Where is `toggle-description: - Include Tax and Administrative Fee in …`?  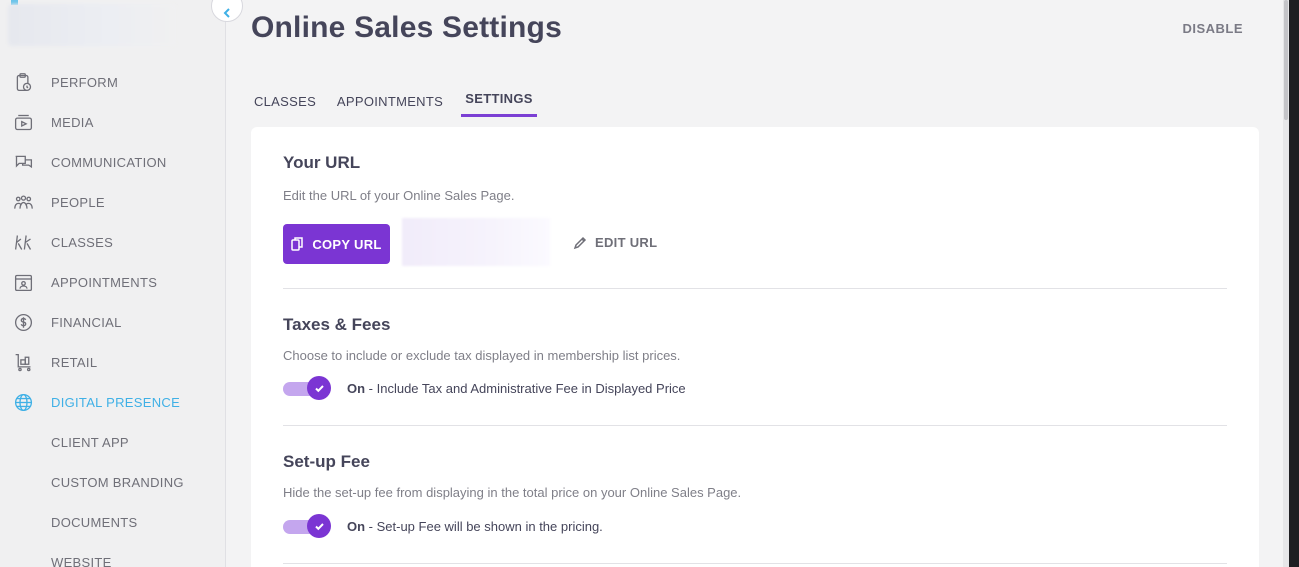
toggle-description: - Include Tax and Administrative Fee in … is located at coordinates (525, 388).